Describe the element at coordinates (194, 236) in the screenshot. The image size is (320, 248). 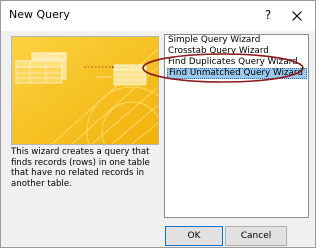
I see `ok-button: OK` at that location.